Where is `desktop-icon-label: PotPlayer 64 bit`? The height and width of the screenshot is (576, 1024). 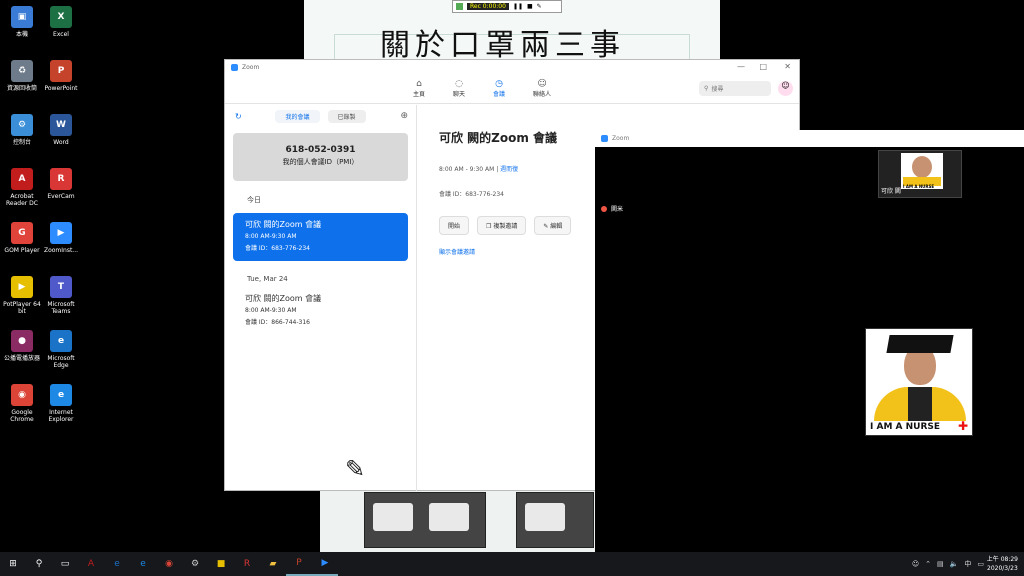
desktop-icon-label: PotPlayer 64 bit is located at coordinates (22, 308).